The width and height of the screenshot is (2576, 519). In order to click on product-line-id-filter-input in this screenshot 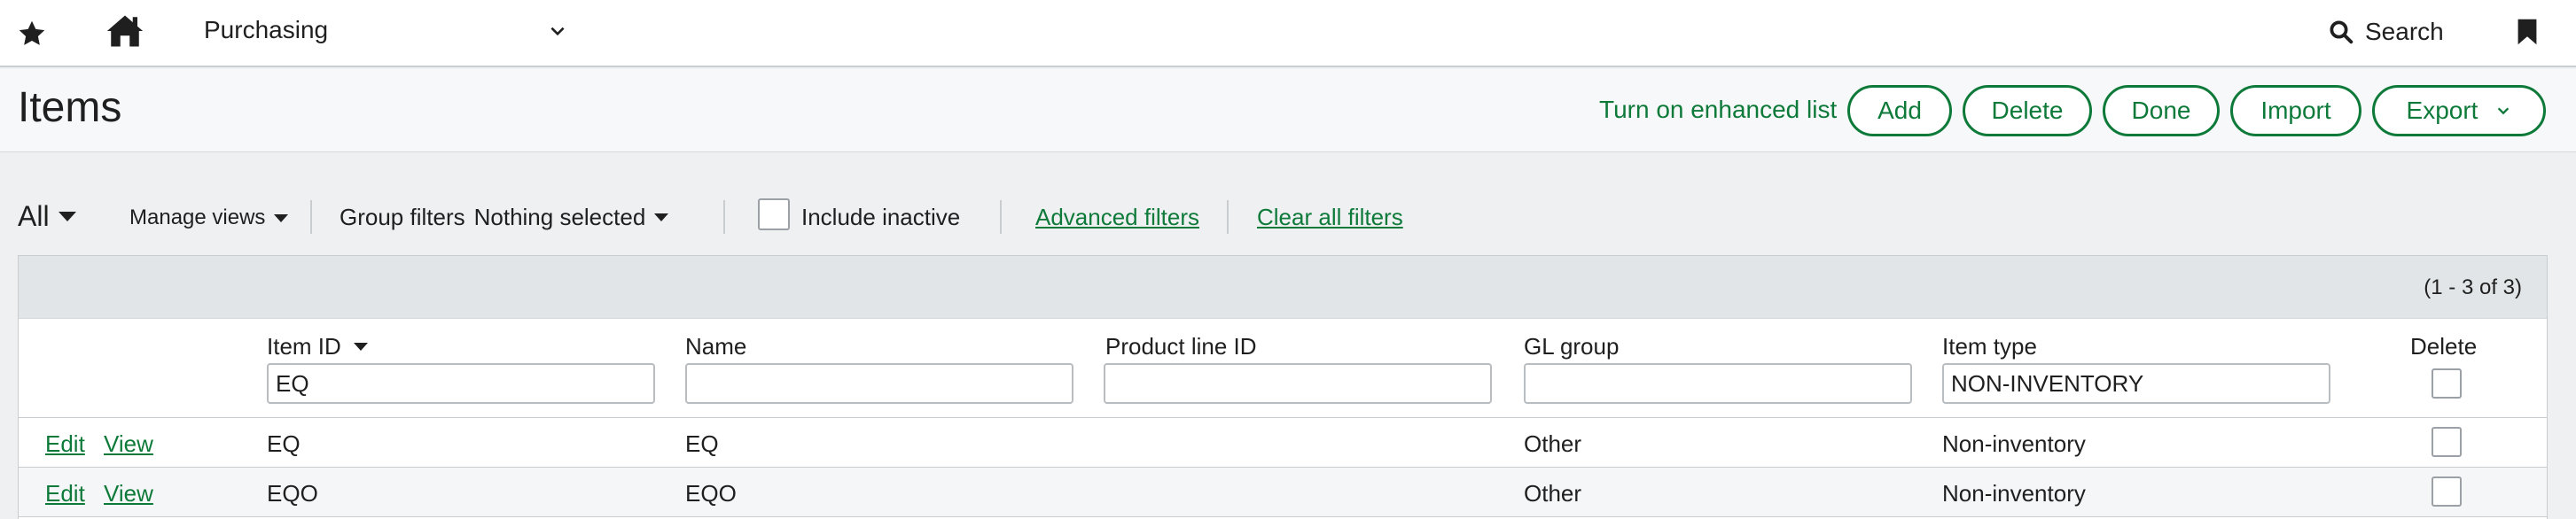, I will do `click(1298, 383)`.